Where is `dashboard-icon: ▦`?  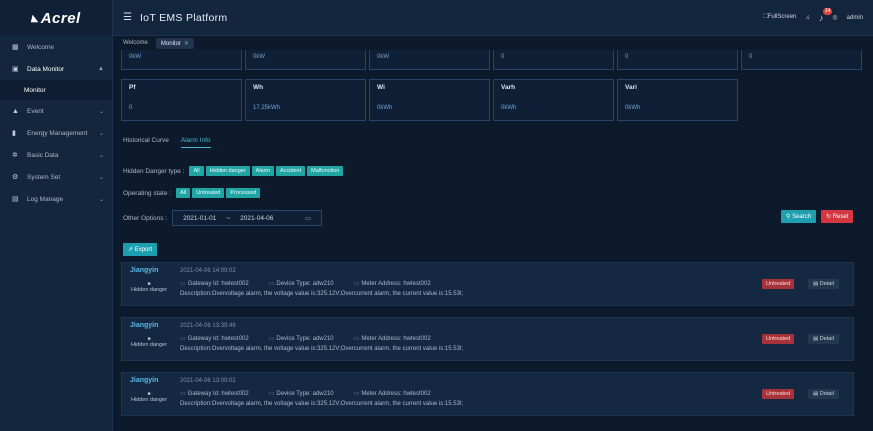
dashboard-icon: ▦ is located at coordinates (15, 47).